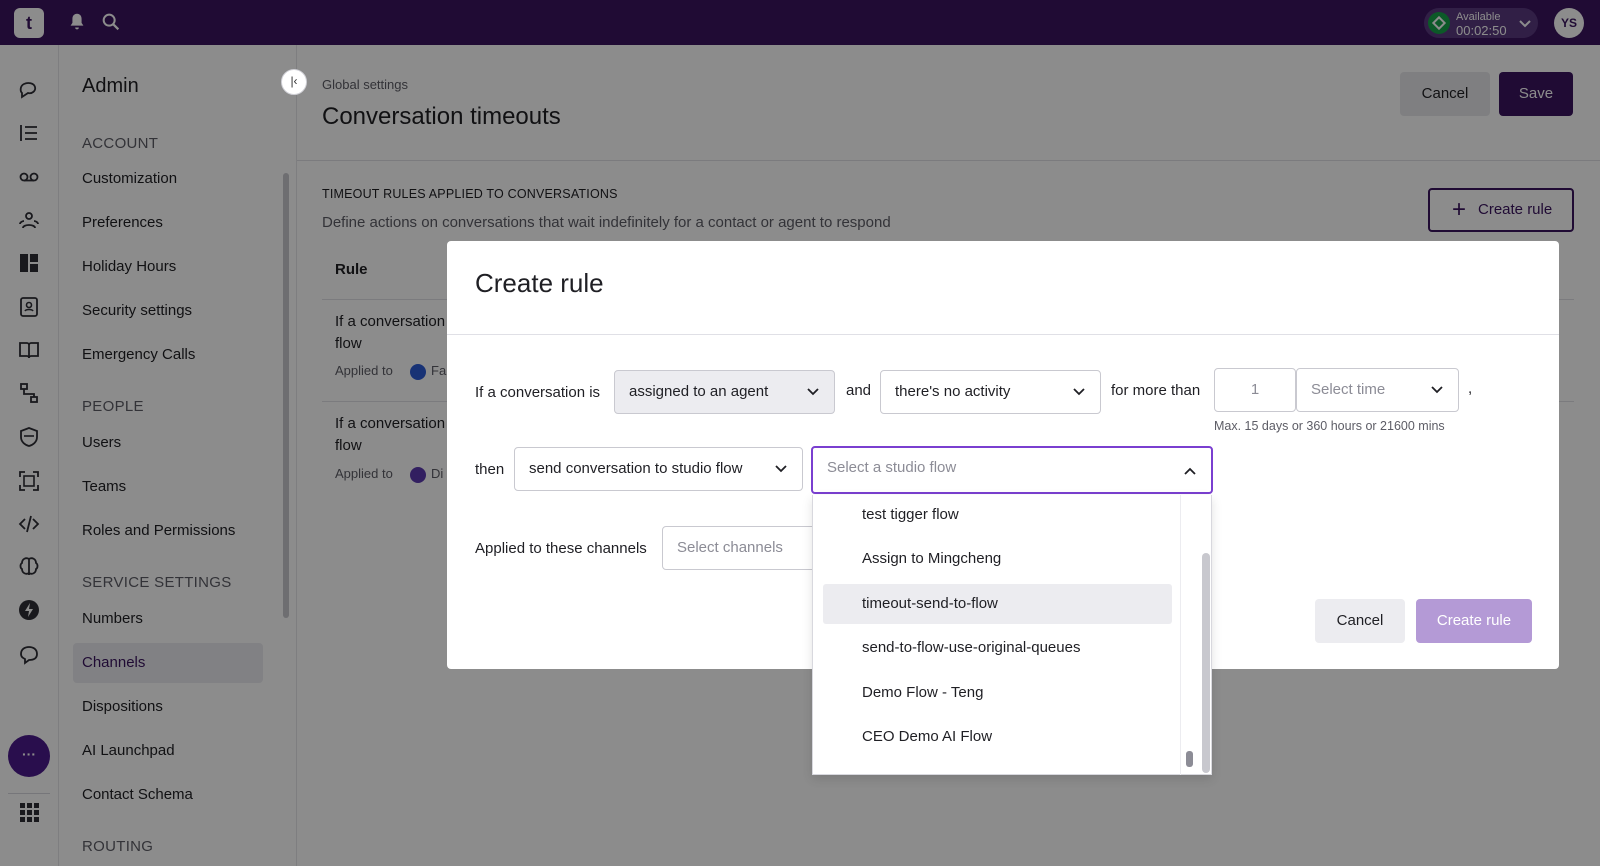 The image size is (1600, 866). I want to click on channels-label: Applied to these channels, so click(561, 548).